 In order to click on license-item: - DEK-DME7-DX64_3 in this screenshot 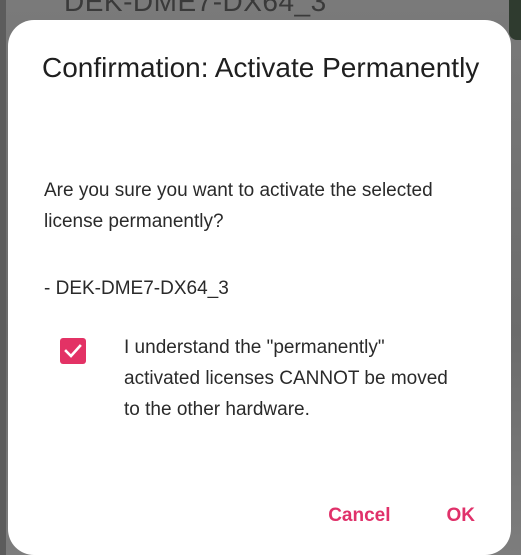, I will do `click(136, 288)`.